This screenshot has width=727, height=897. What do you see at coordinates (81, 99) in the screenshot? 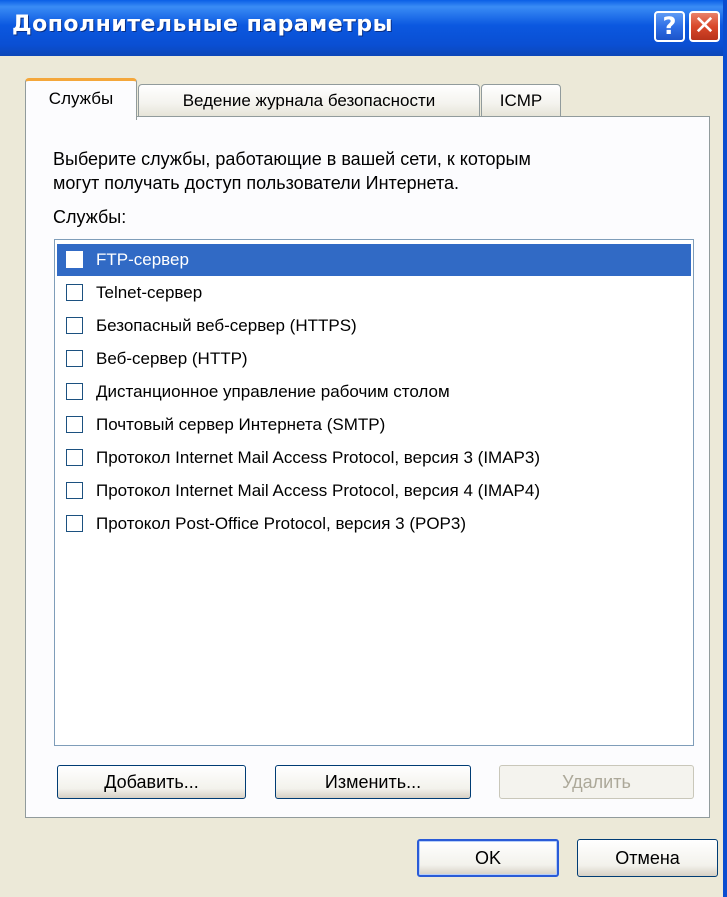
I see `tab-services: Службы` at bounding box center [81, 99].